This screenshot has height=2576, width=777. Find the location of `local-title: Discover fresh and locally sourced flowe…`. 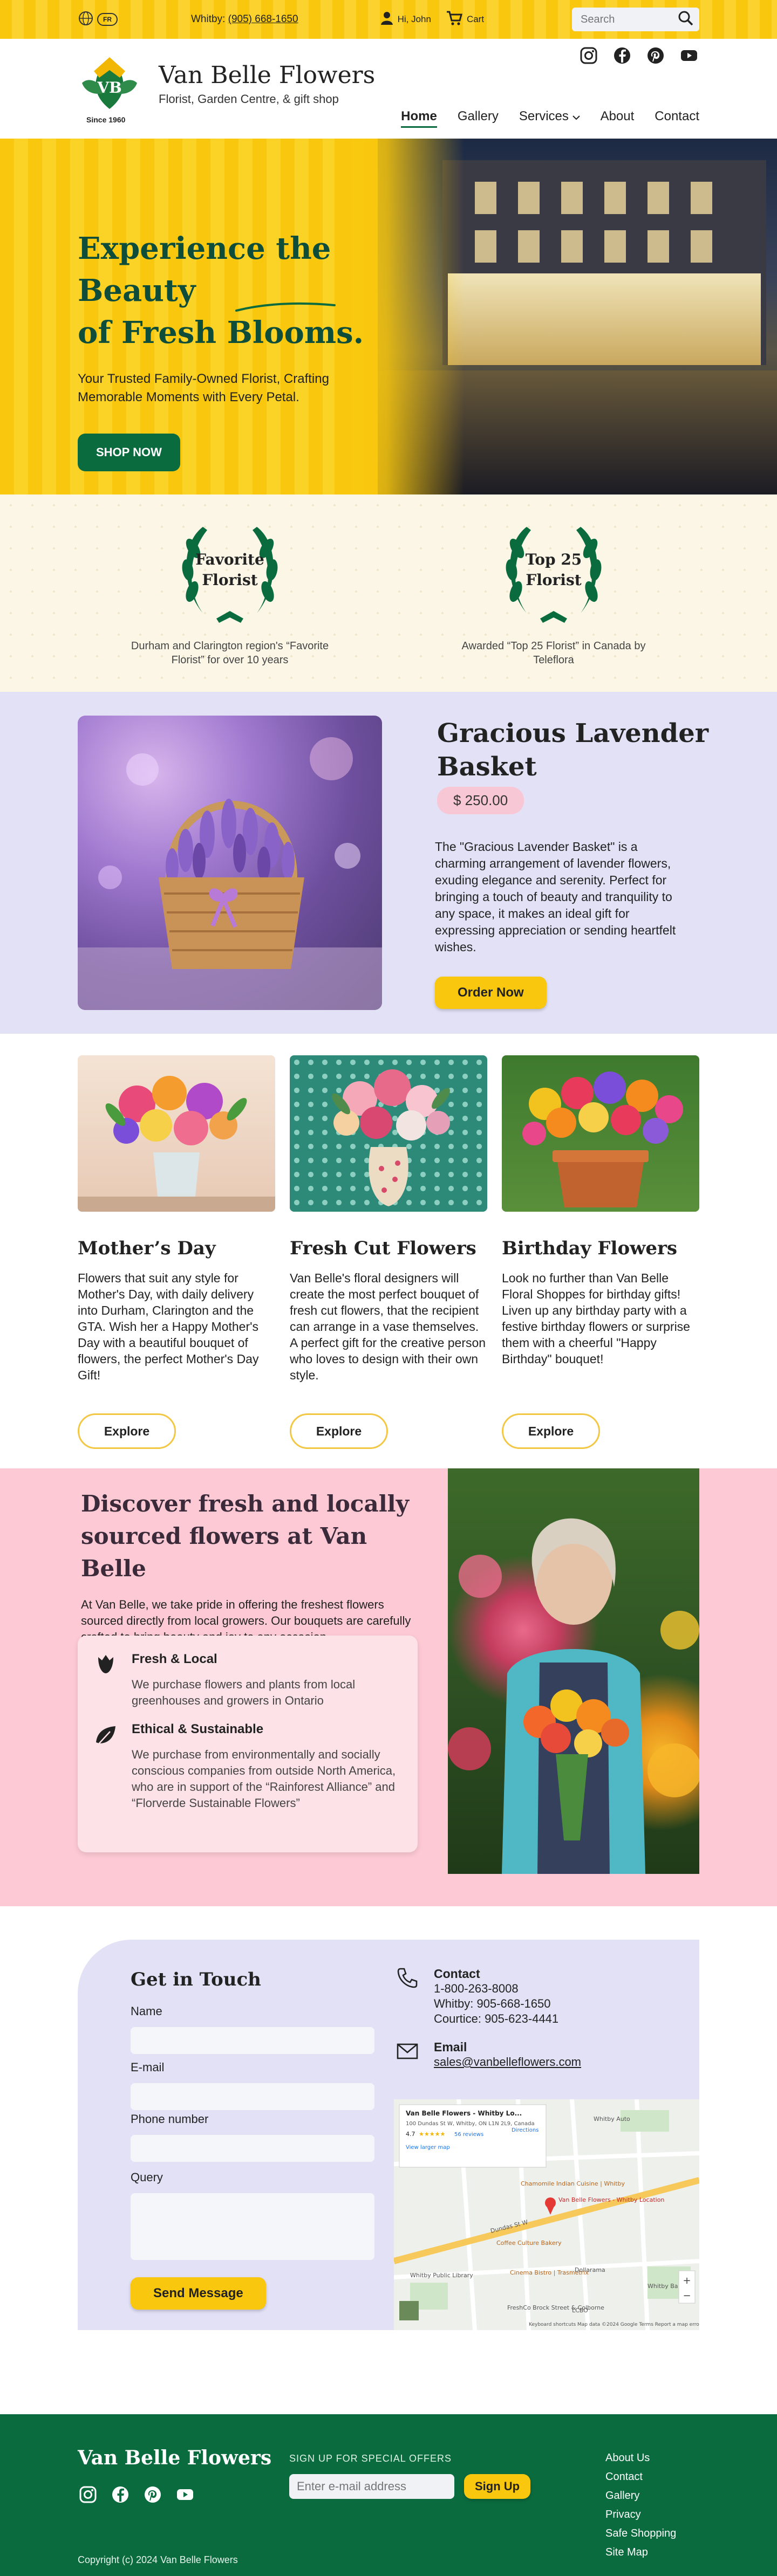

local-title: Discover fresh and locally sourced flowe… is located at coordinates (245, 1536).